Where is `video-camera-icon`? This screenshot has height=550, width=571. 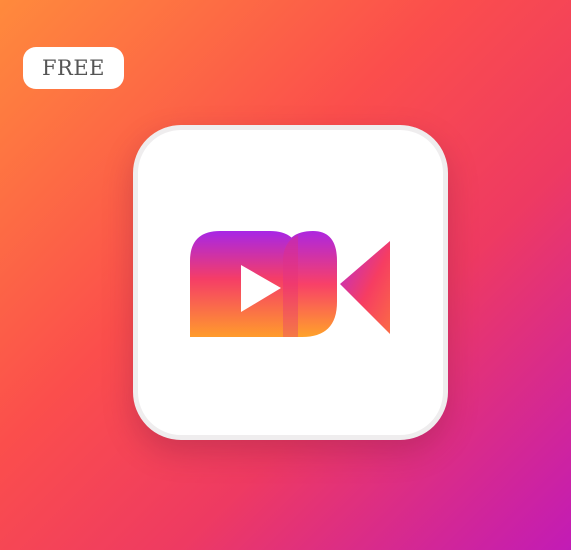 video-camera-icon is located at coordinates (290, 284).